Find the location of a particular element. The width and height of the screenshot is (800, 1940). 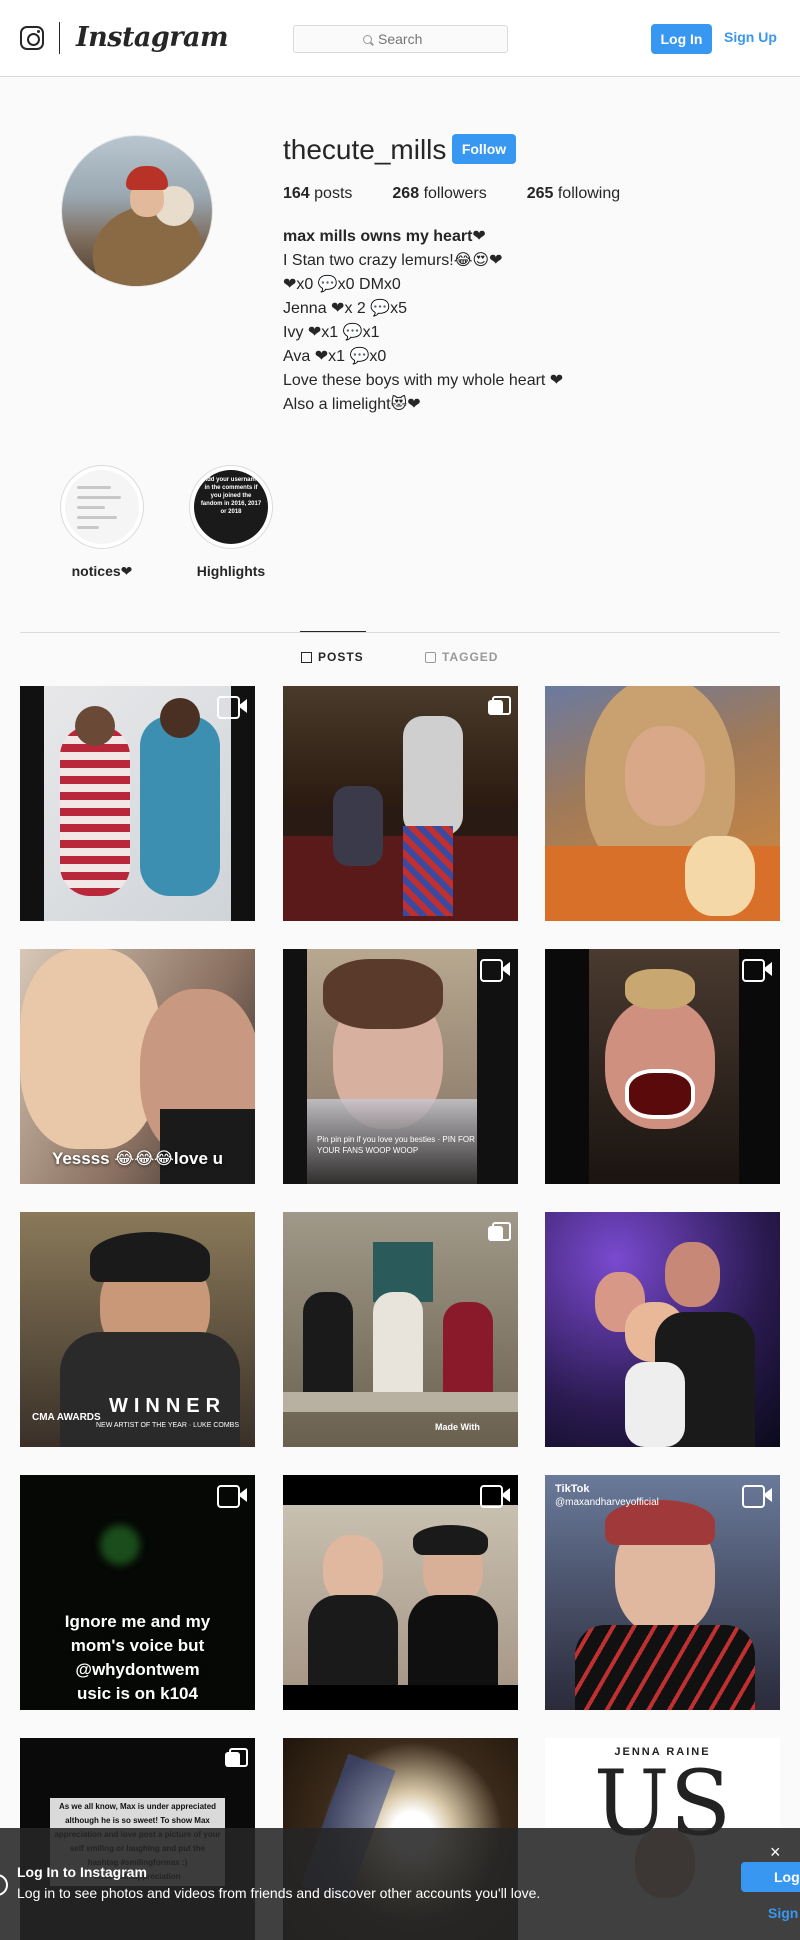

highlight-label: notices❤ is located at coordinates (102, 571).